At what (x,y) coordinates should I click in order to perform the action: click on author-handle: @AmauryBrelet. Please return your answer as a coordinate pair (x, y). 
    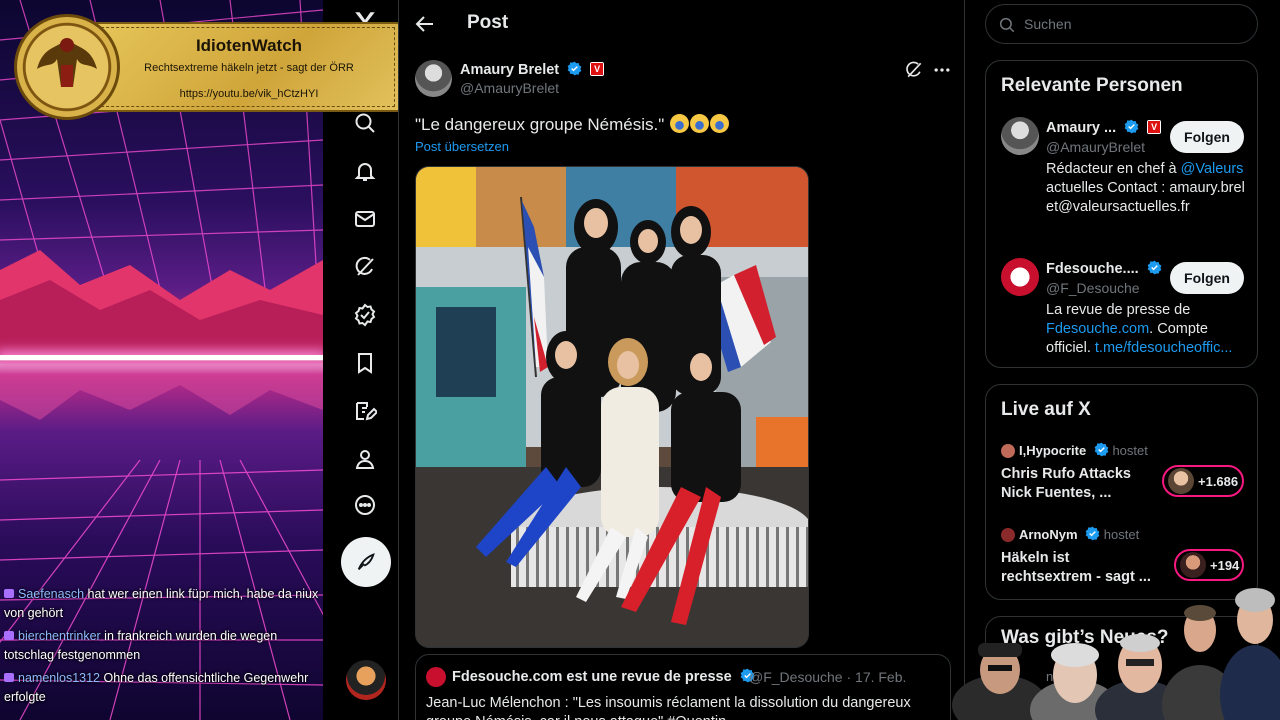
    Looking at the image, I should click on (509, 88).